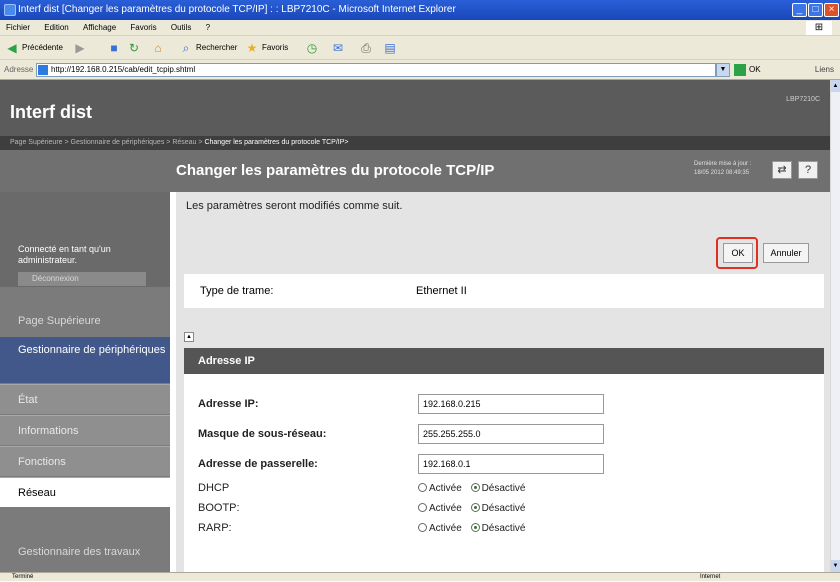  Describe the element at coordinates (824, 70) in the screenshot. I see `links-button: Liens` at that location.